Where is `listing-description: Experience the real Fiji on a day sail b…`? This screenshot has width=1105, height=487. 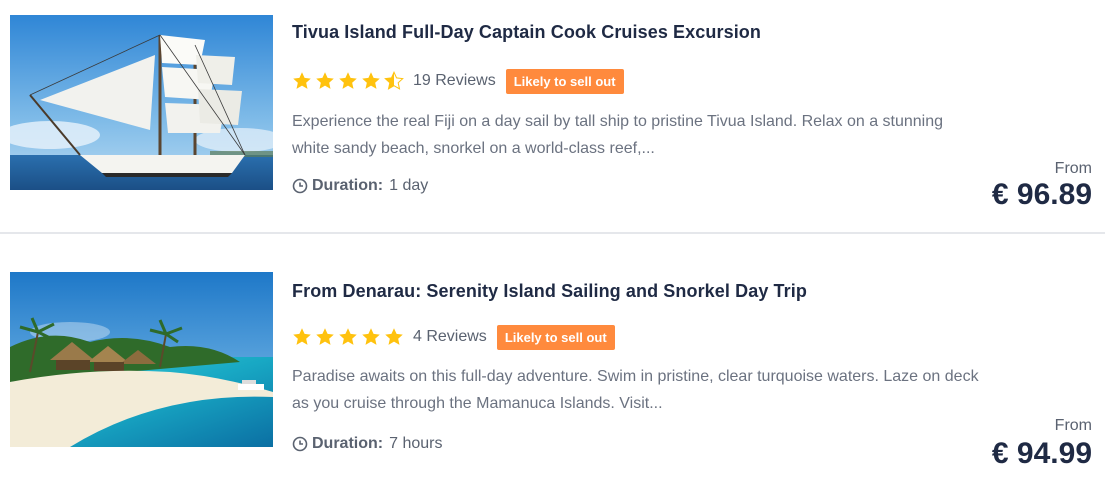 listing-description: Experience the real Fiji on a day sail b… is located at coordinates (662, 135).